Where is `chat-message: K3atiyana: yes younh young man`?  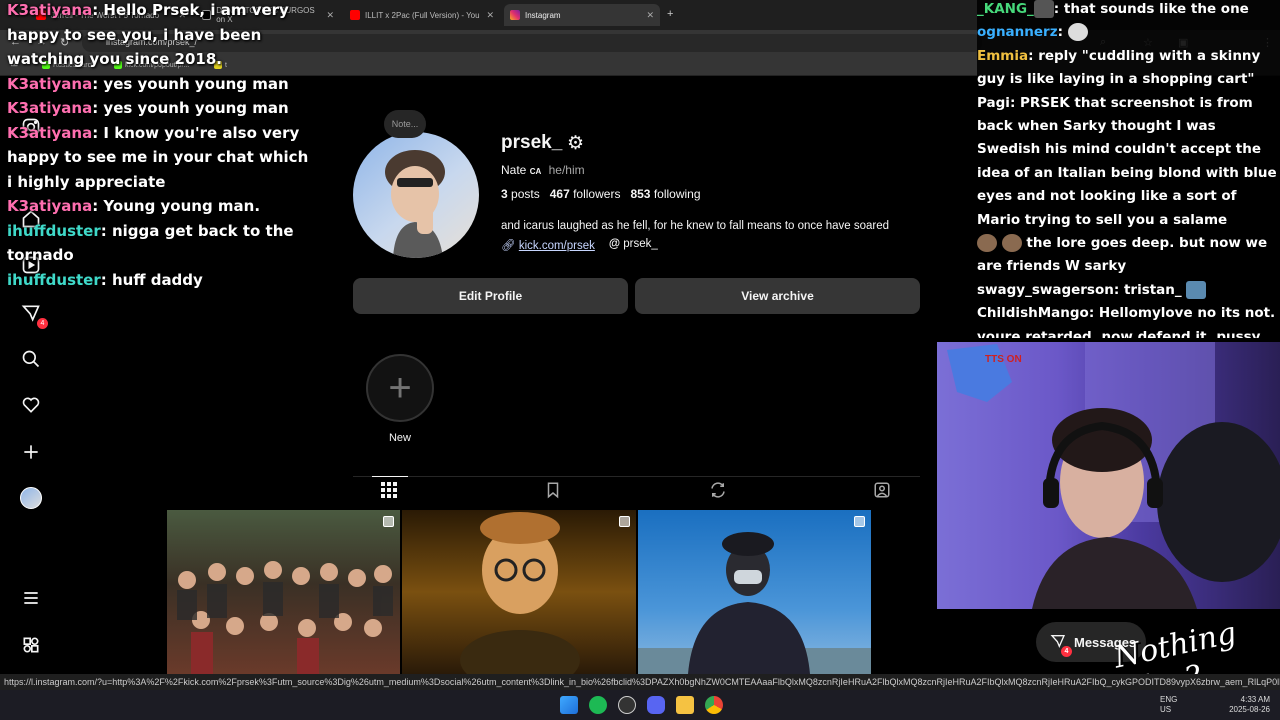
chat-message: K3atiyana: yes younh young man is located at coordinates (162, 84).